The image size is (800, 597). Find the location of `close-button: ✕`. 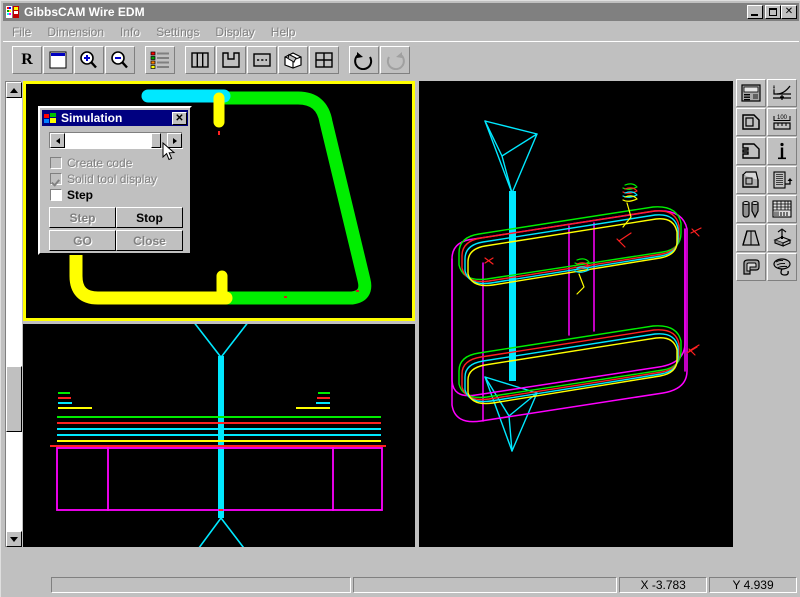

close-button: ✕ is located at coordinates (789, 12).